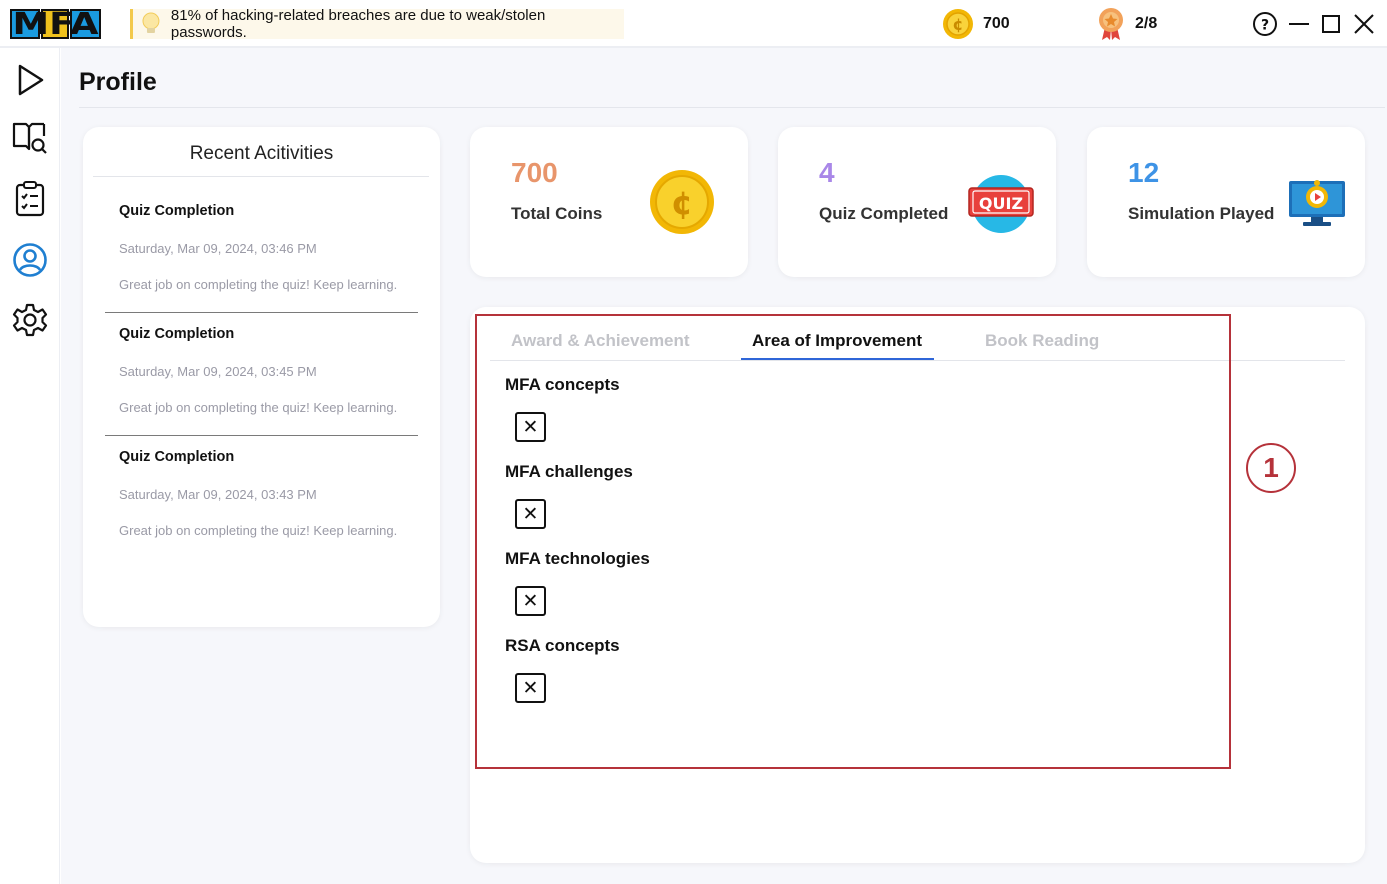  I want to click on improvement-topic: MFA challenges ✕, so click(569, 495).